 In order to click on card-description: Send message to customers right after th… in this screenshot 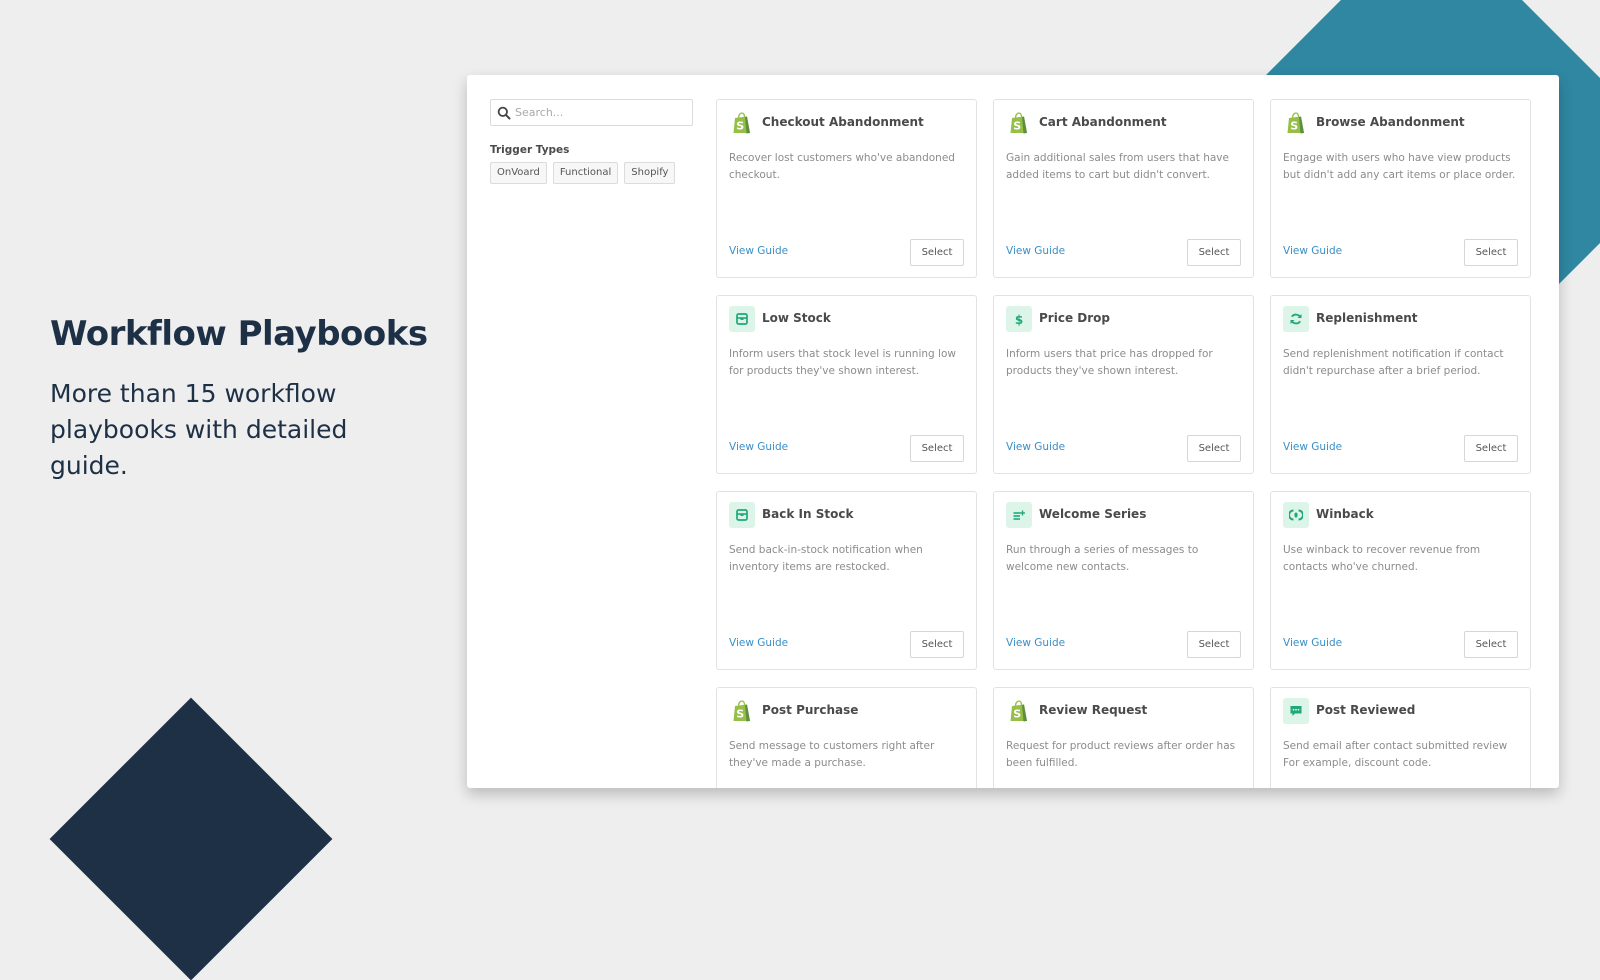, I will do `click(832, 754)`.